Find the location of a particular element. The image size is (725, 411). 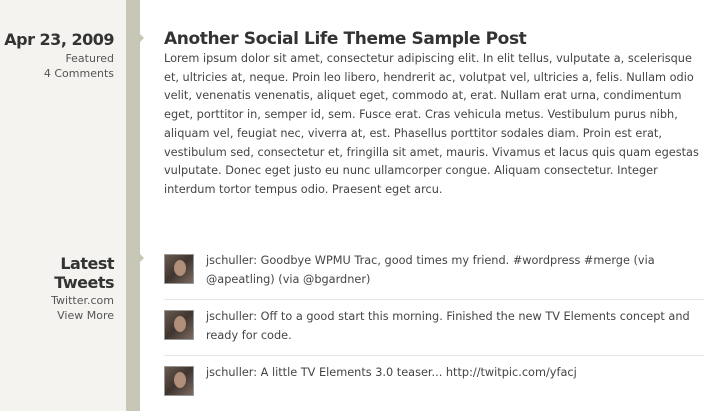

tweets-heading: Latest Tweets is located at coordinates (84, 273).